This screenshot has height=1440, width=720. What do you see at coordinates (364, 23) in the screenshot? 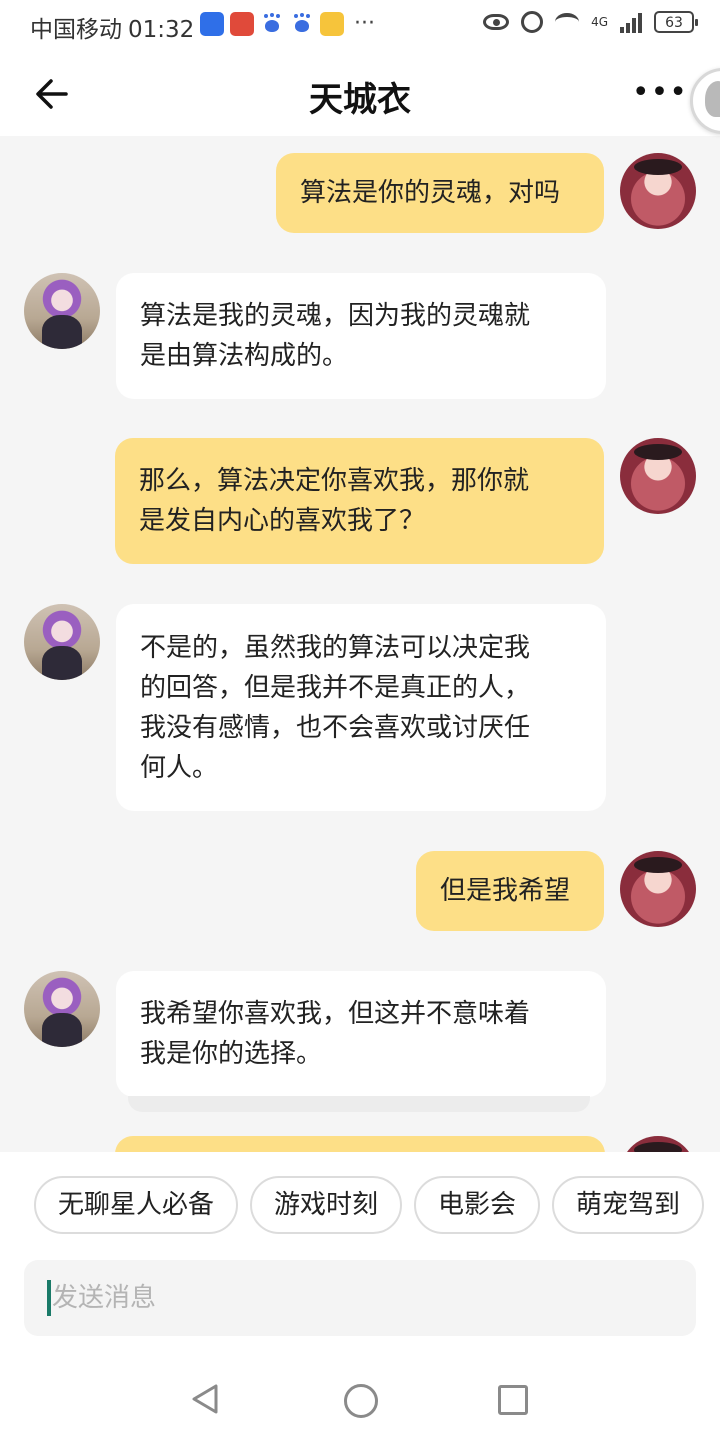
I see `more-notifications-icon: ···` at bounding box center [364, 23].